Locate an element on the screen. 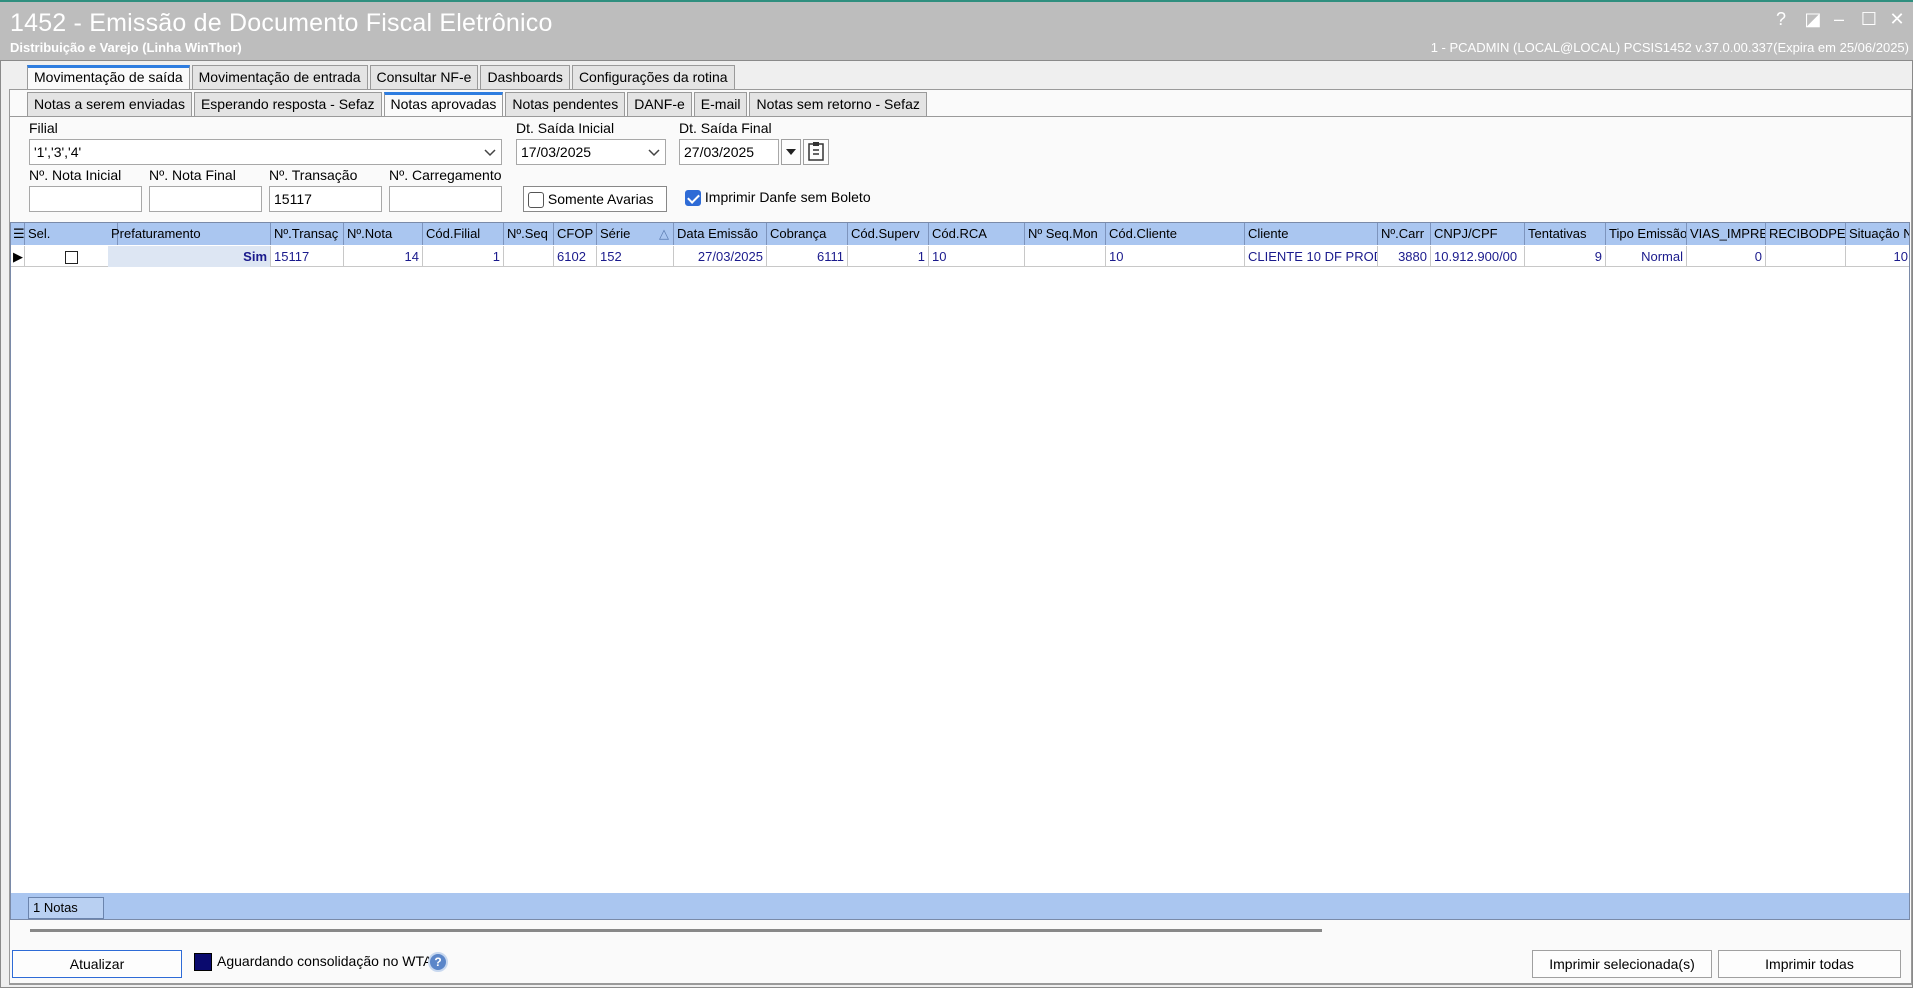  help-icon: ? is located at coordinates (1781, 20).